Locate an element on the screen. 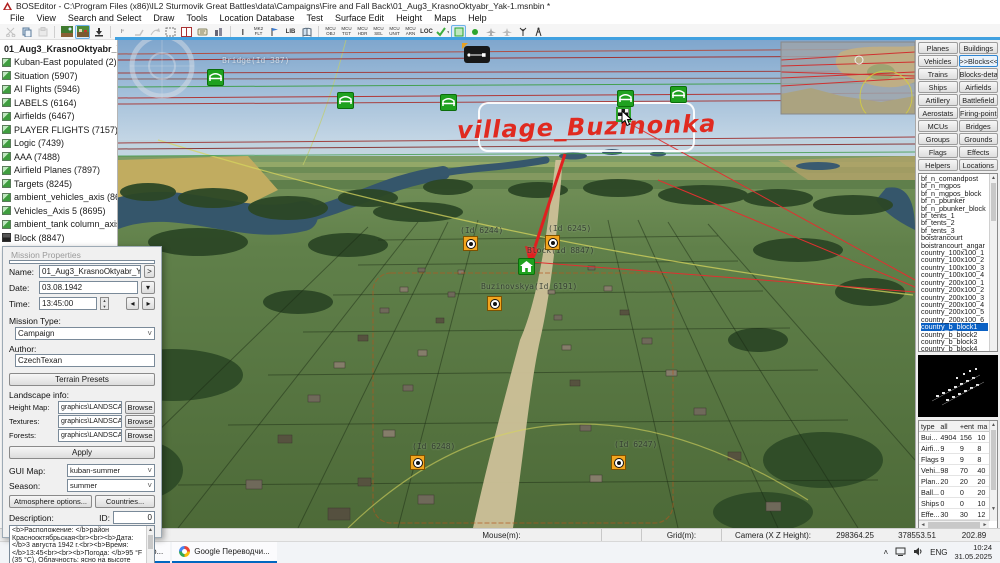 The height and width of the screenshot is (563, 1000). apply-button: Apply is located at coordinates (82, 452).